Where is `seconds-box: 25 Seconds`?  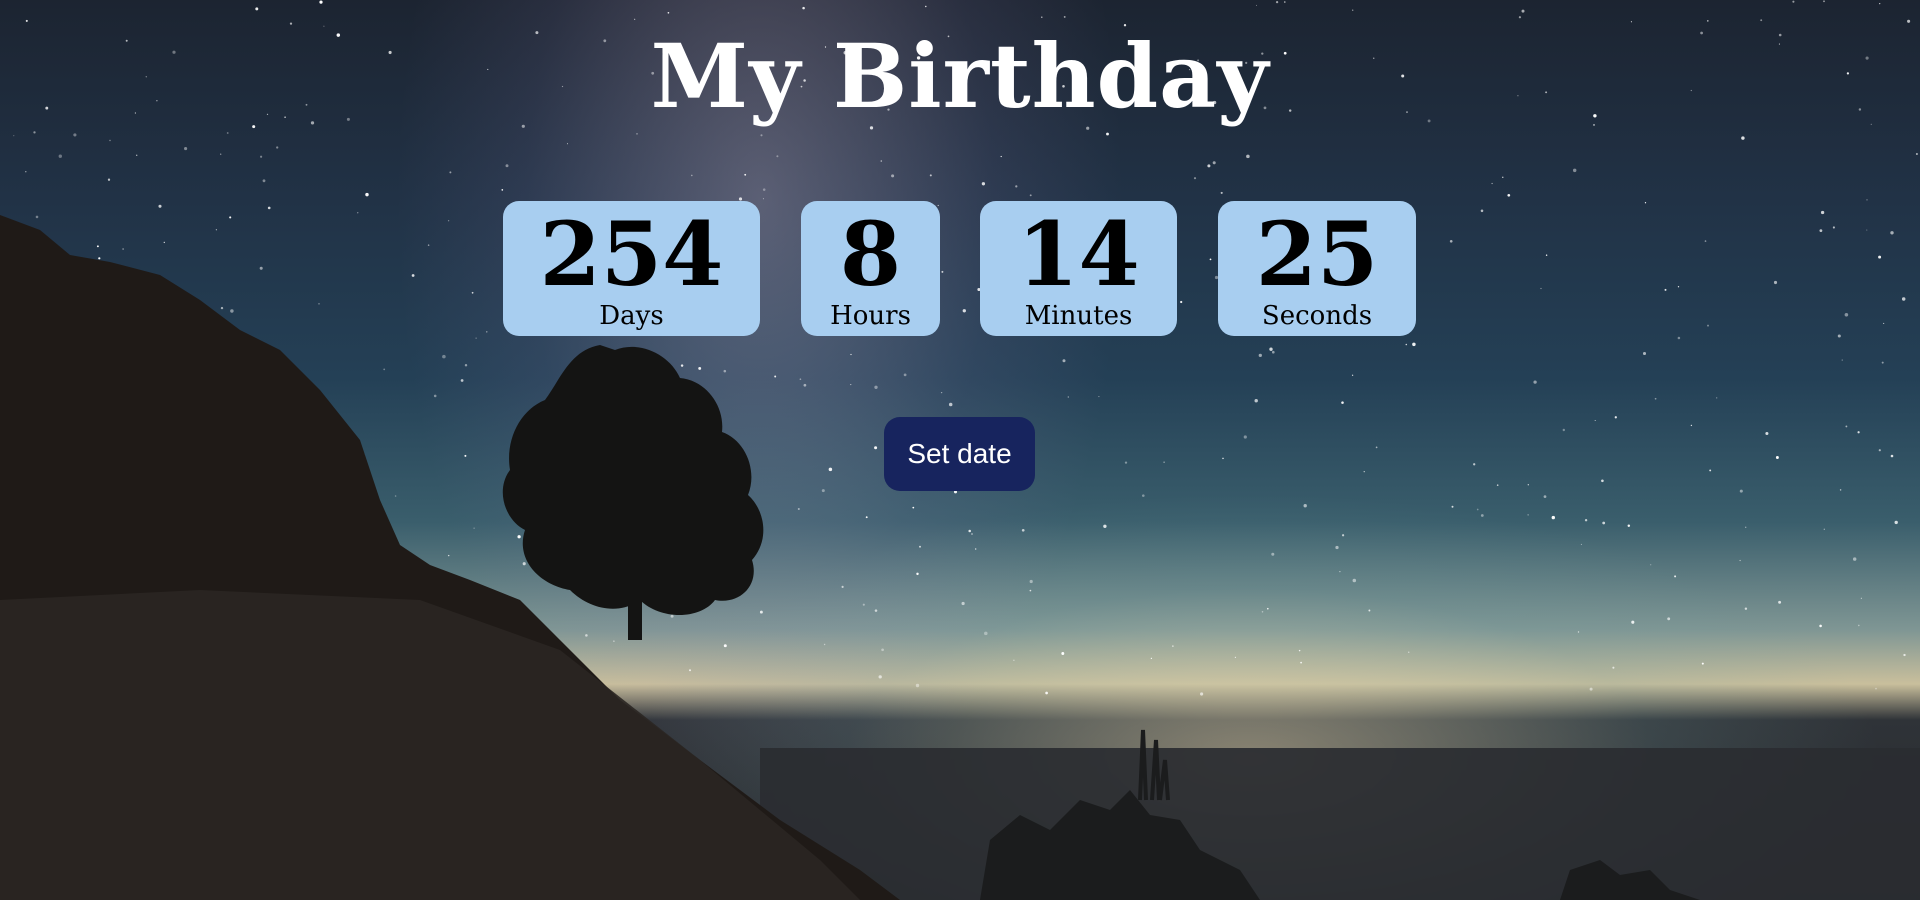
seconds-box: 25 Seconds is located at coordinates (1317, 268).